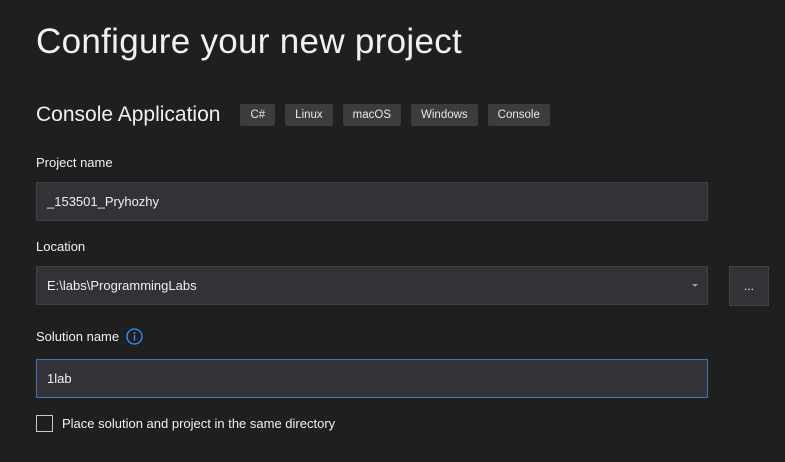 The width and height of the screenshot is (785, 462). I want to click on tag-macos: macOS, so click(372, 115).